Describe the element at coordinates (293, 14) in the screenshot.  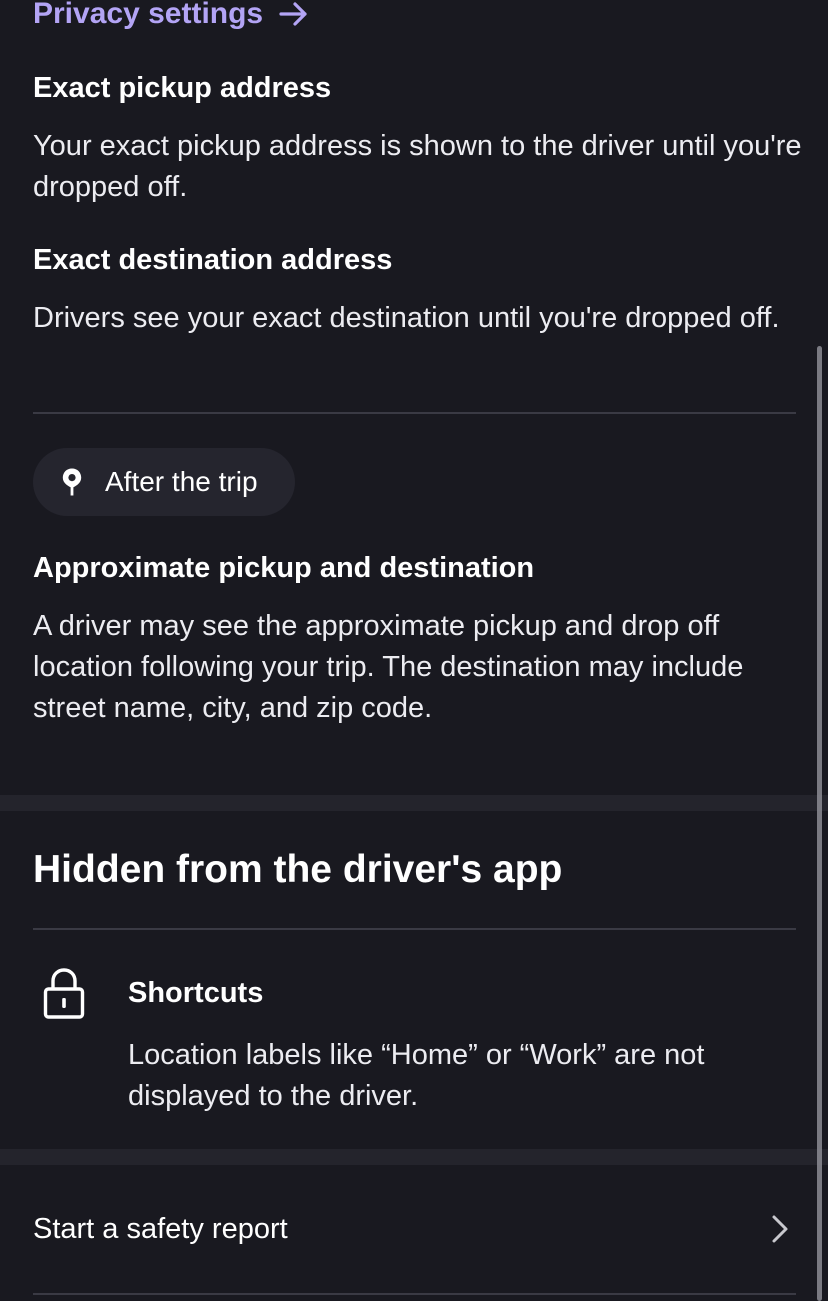
I see `arrow-right-icon` at that location.